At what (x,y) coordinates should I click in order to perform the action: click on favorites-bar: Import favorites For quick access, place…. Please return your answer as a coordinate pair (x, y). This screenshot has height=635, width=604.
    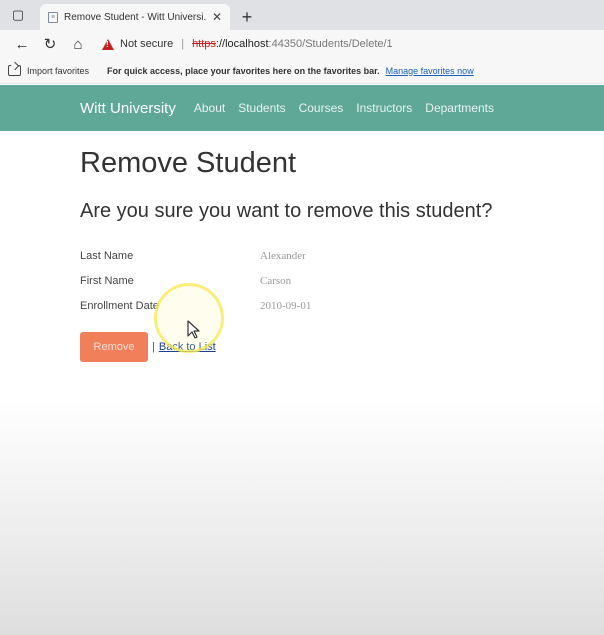
    Looking at the image, I should click on (302, 71).